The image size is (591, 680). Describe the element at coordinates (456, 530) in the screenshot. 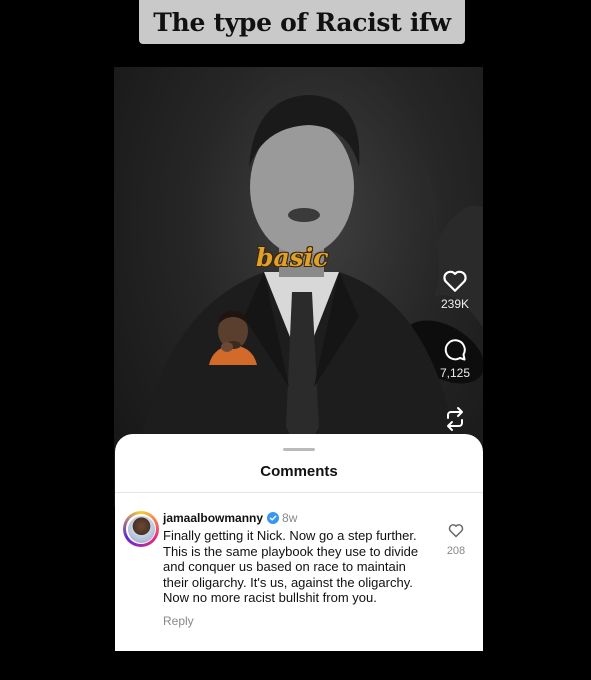

I see `comment-heart-icon` at that location.